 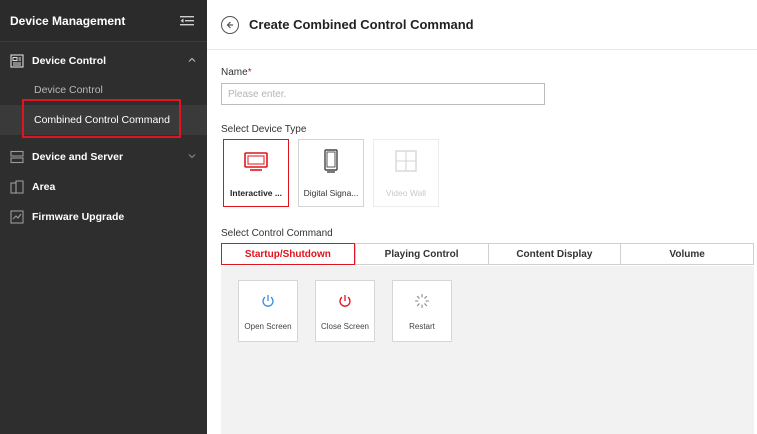 What do you see at coordinates (345, 311) in the screenshot?
I see `close-screen-button: Close Screen` at bounding box center [345, 311].